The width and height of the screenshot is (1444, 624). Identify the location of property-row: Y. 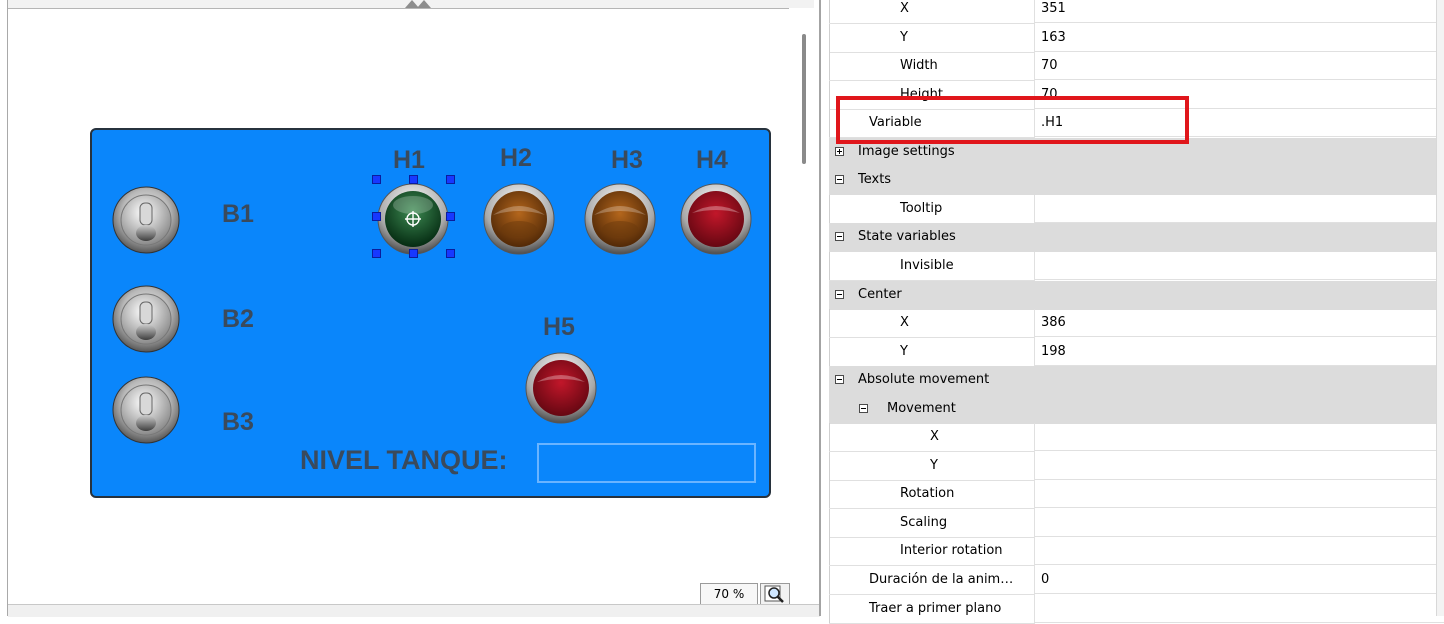
(1132, 466).